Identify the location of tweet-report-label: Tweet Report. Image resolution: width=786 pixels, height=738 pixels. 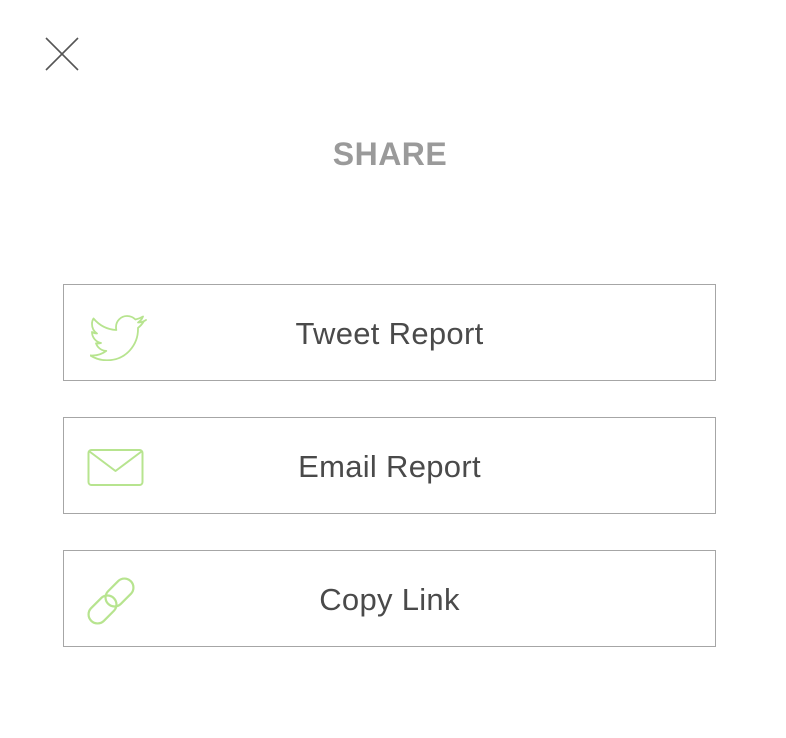
(389, 333).